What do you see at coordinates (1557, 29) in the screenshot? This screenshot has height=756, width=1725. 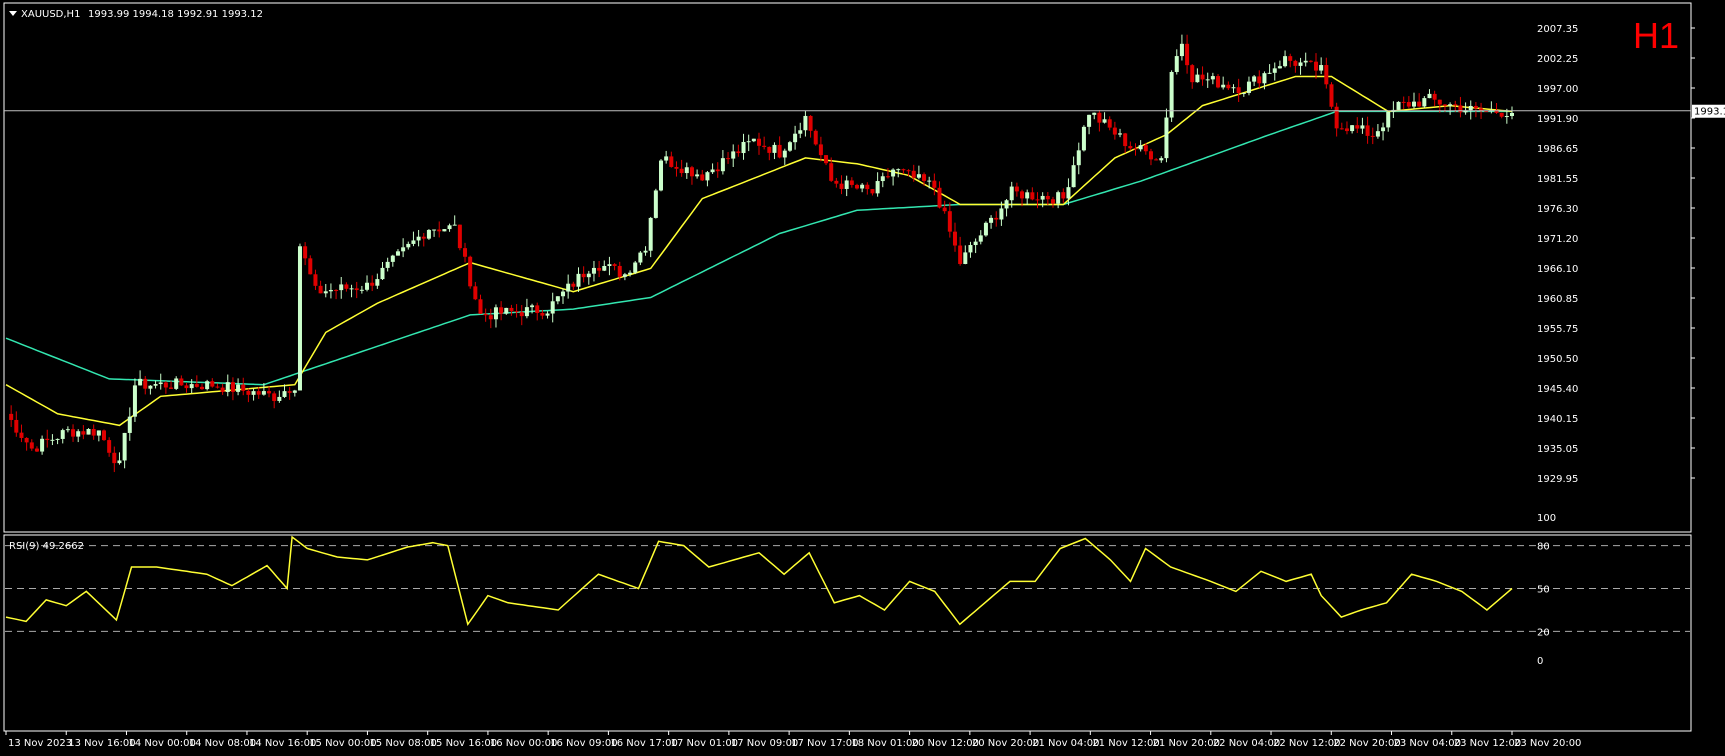 I see `price-tick-label: 2007.35` at bounding box center [1557, 29].